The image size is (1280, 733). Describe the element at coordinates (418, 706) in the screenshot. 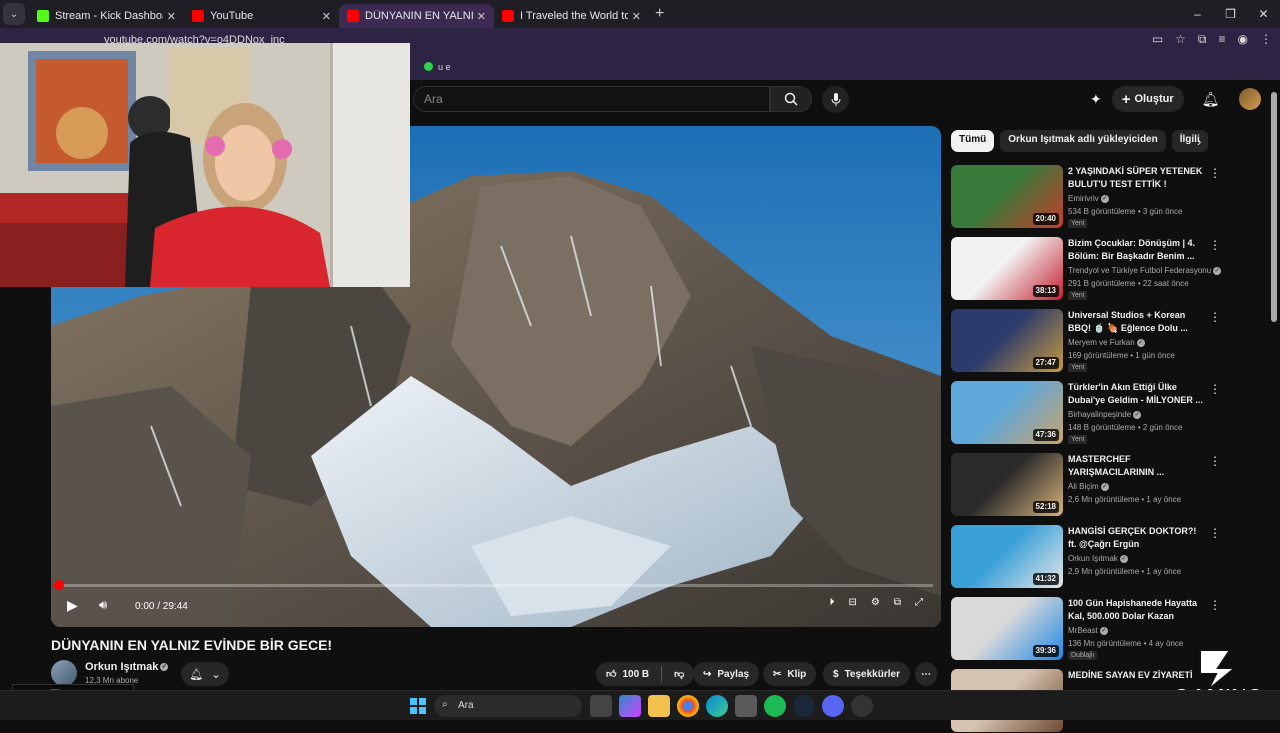

I see `windows-start-icon` at that location.